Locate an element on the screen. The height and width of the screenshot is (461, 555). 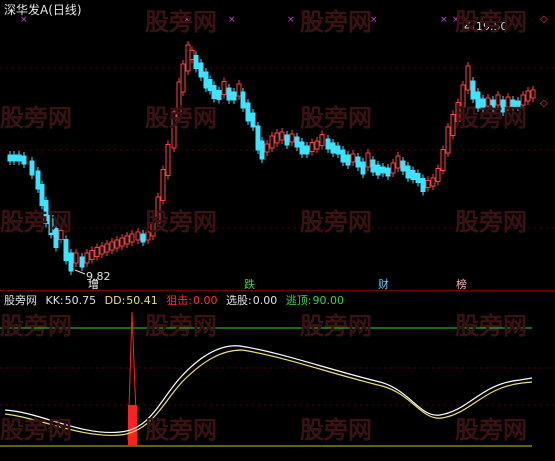
indicator-name: 股旁网 is located at coordinates (20, 300).